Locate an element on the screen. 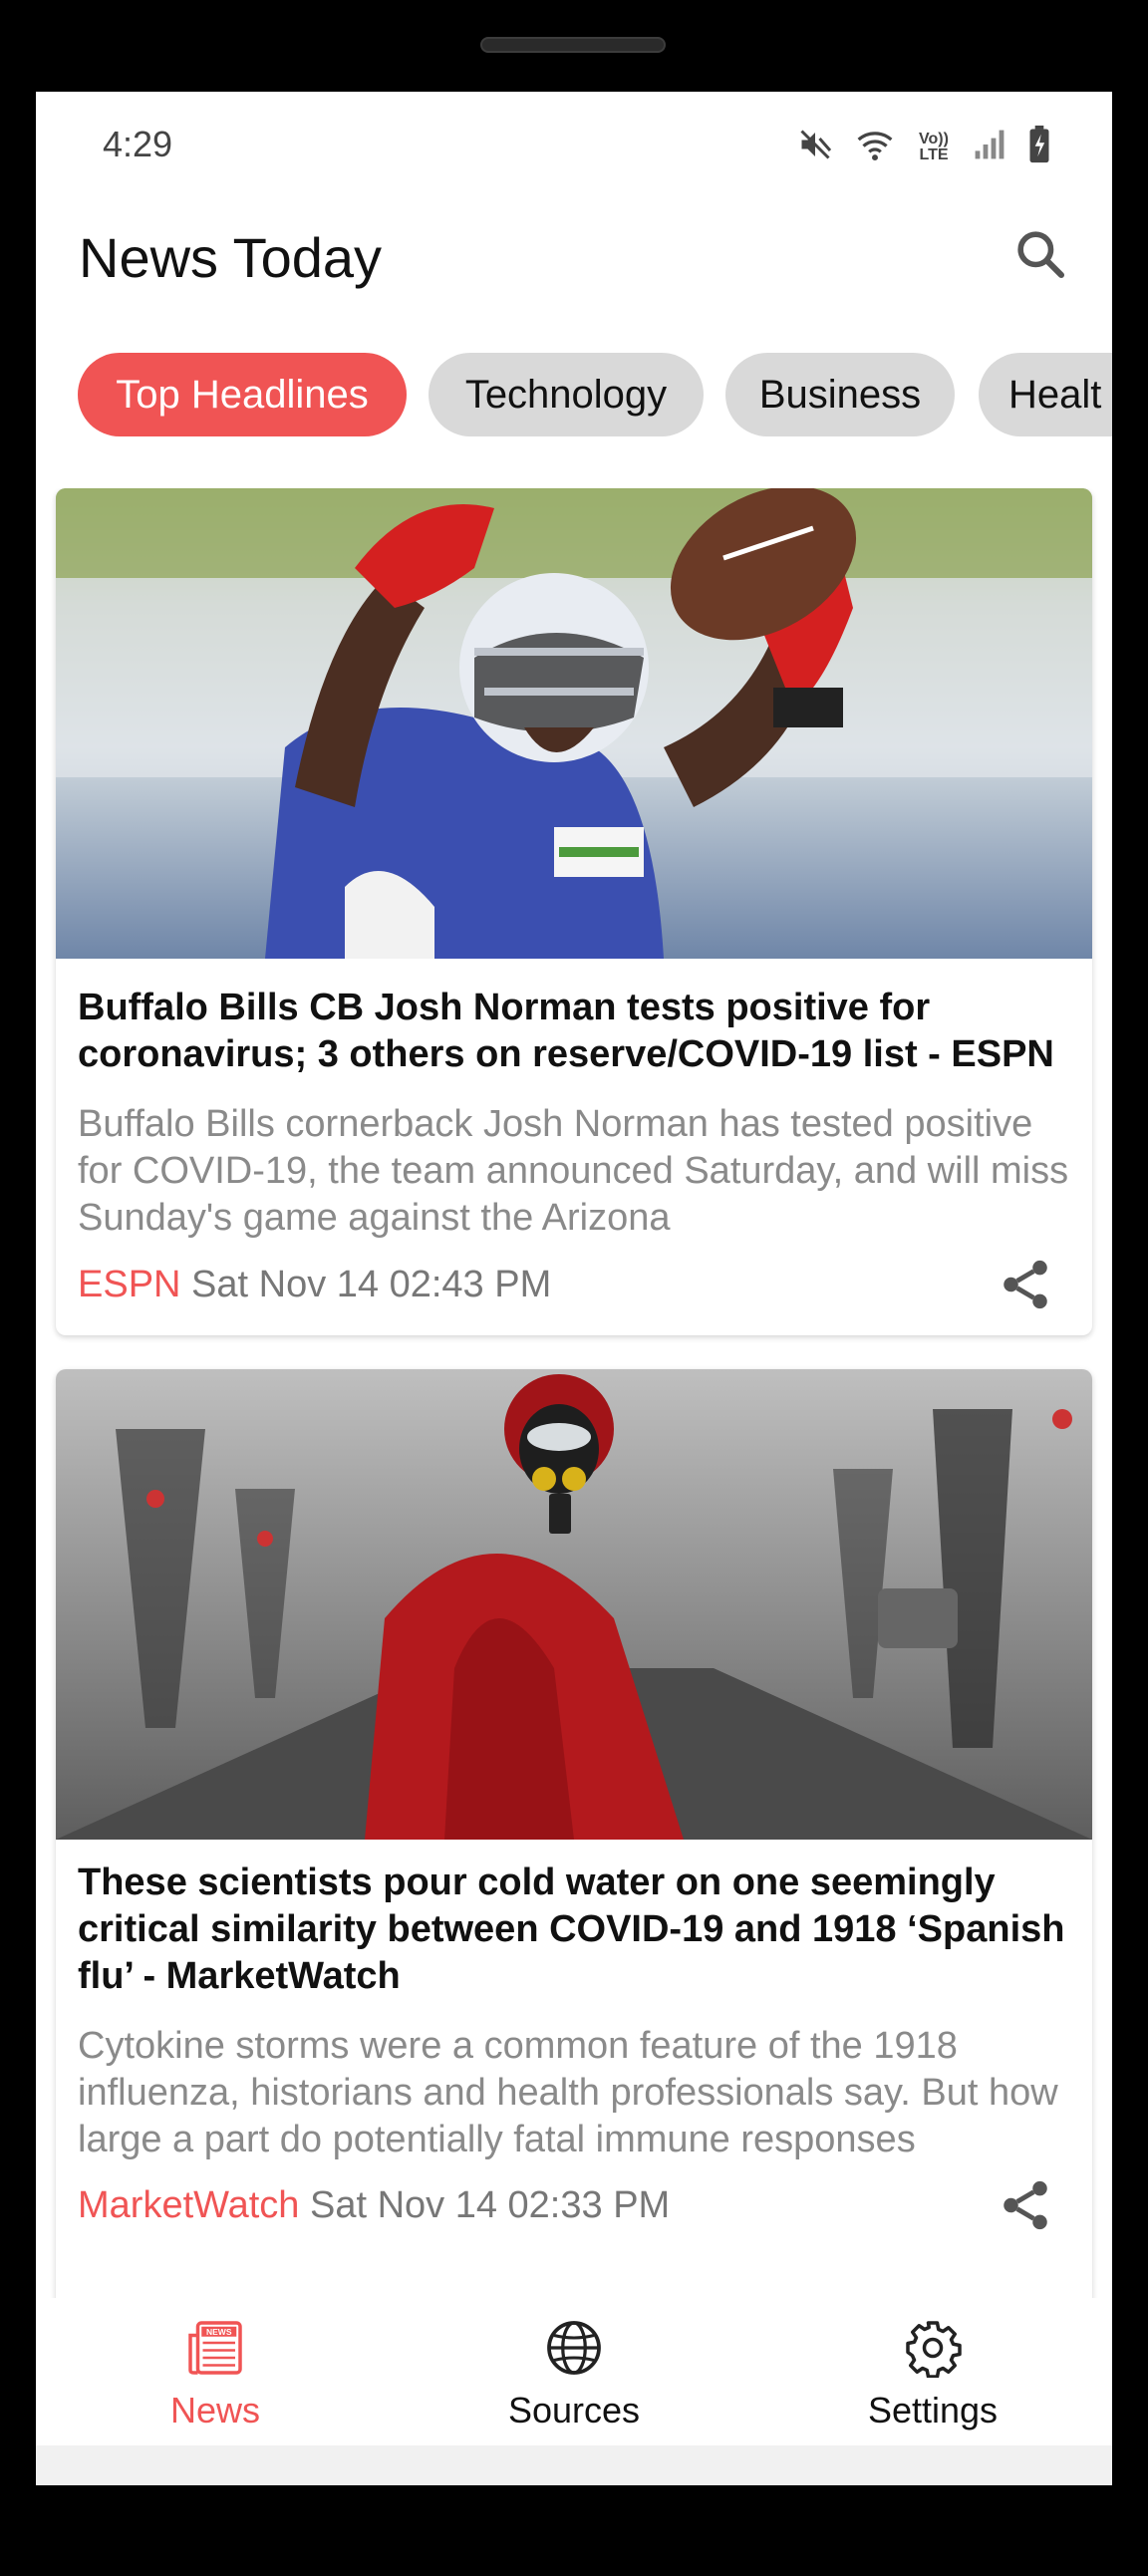  wifi-icon is located at coordinates (875, 147).